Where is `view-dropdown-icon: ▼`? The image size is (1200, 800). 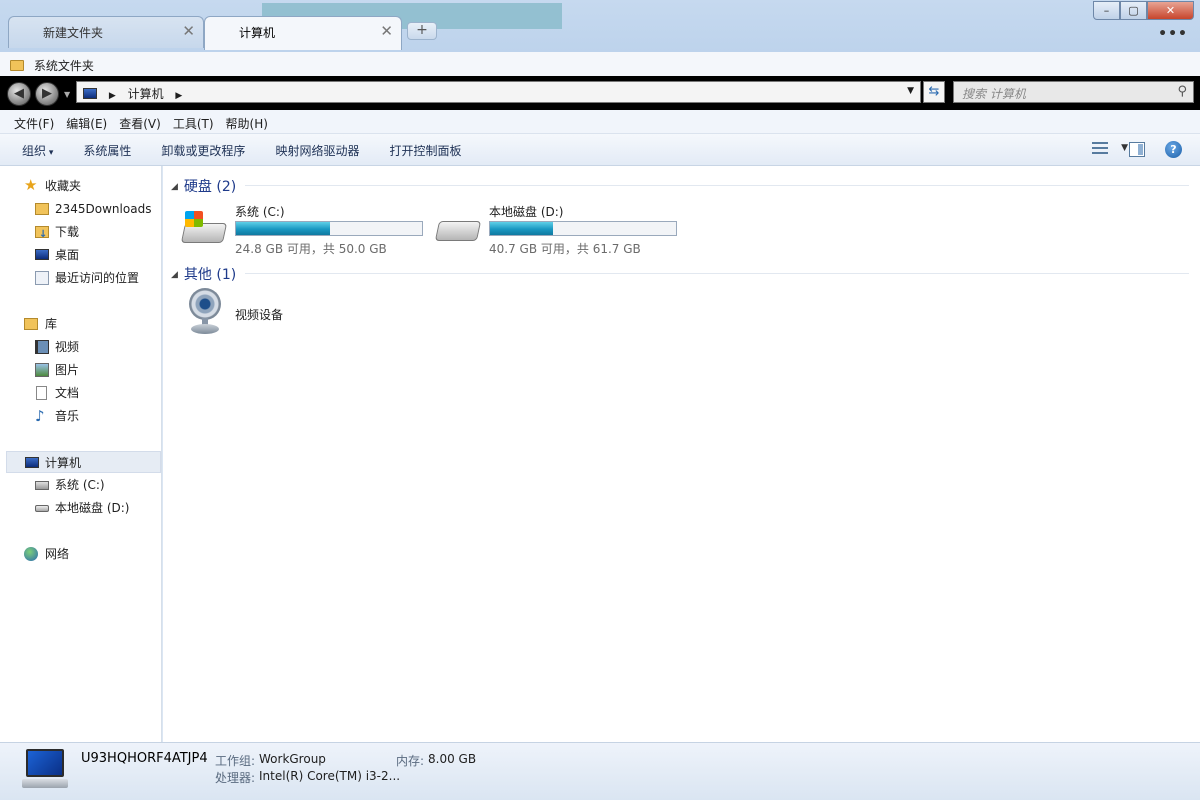 view-dropdown-icon: ▼ is located at coordinates (1124, 148).